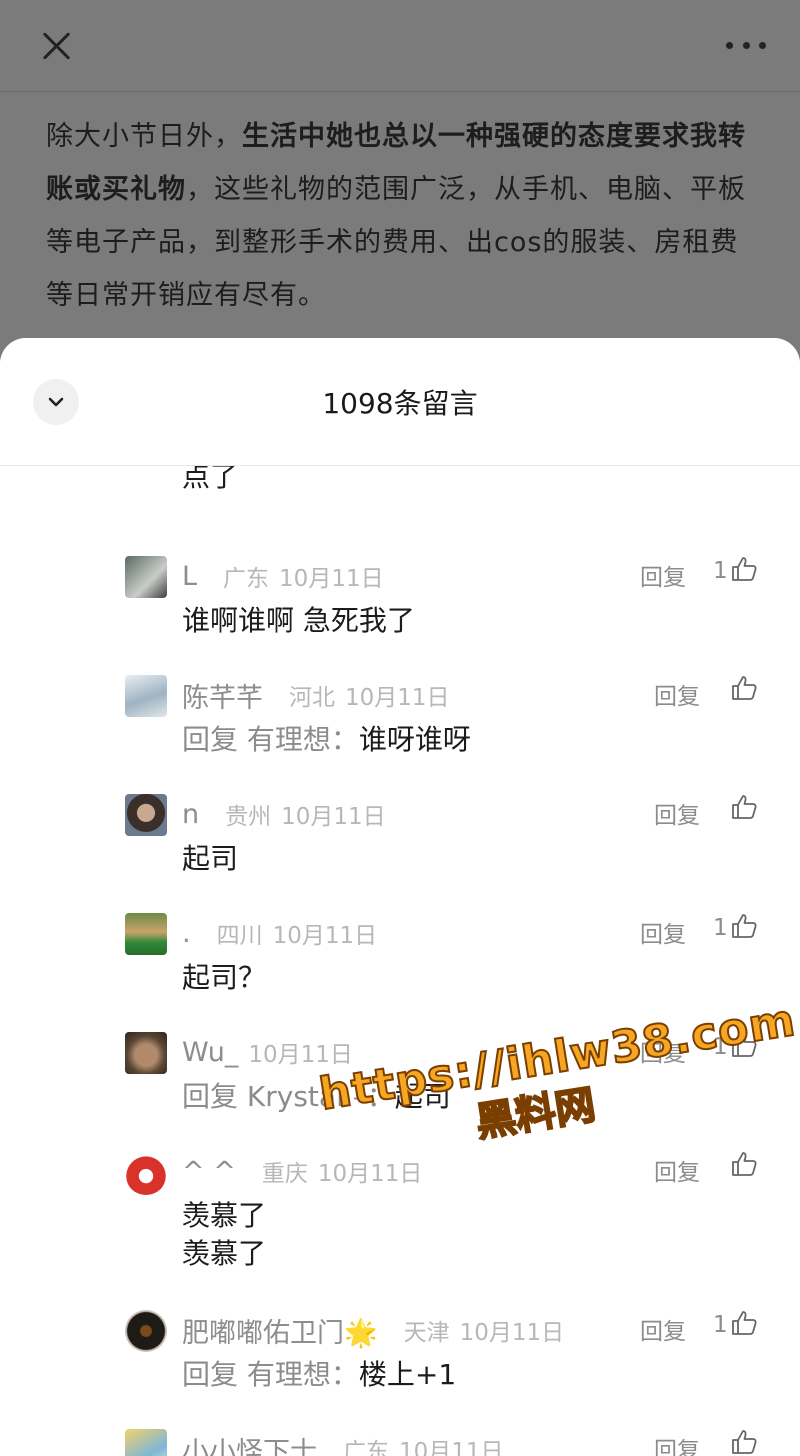 Image resolution: width=800 pixels, height=1456 pixels. What do you see at coordinates (56, 46) in the screenshot?
I see `close-icon` at bounding box center [56, 46].